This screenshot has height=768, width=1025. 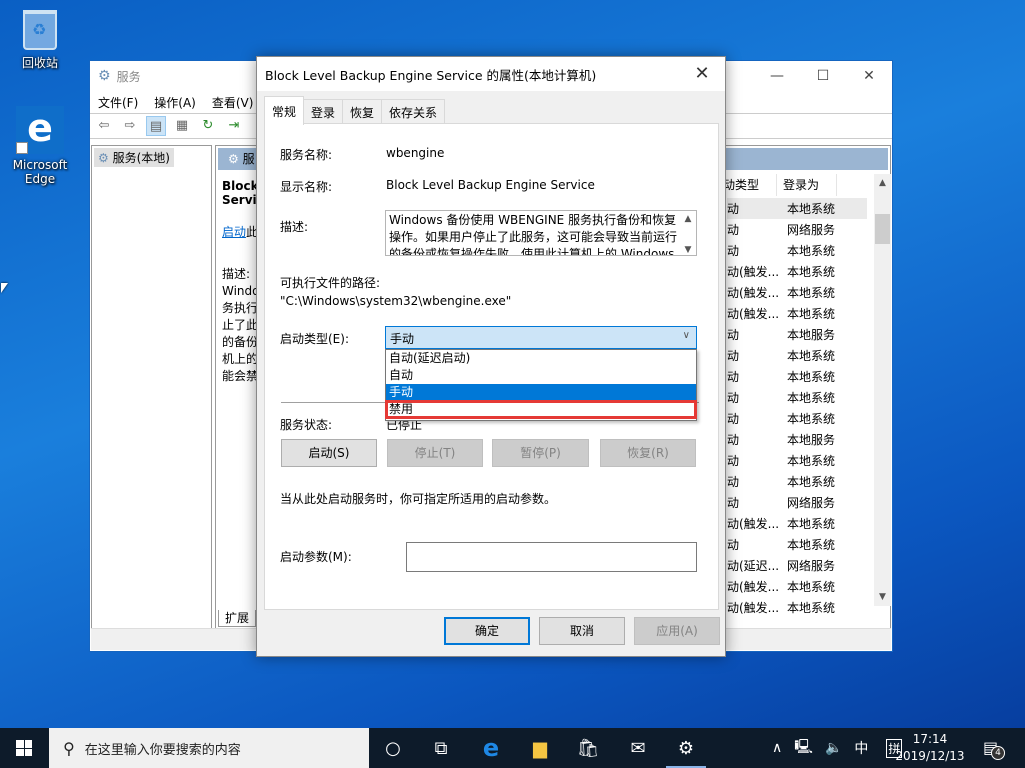 I want to click on properties-icon: ▦, so click(x=182, y=126).